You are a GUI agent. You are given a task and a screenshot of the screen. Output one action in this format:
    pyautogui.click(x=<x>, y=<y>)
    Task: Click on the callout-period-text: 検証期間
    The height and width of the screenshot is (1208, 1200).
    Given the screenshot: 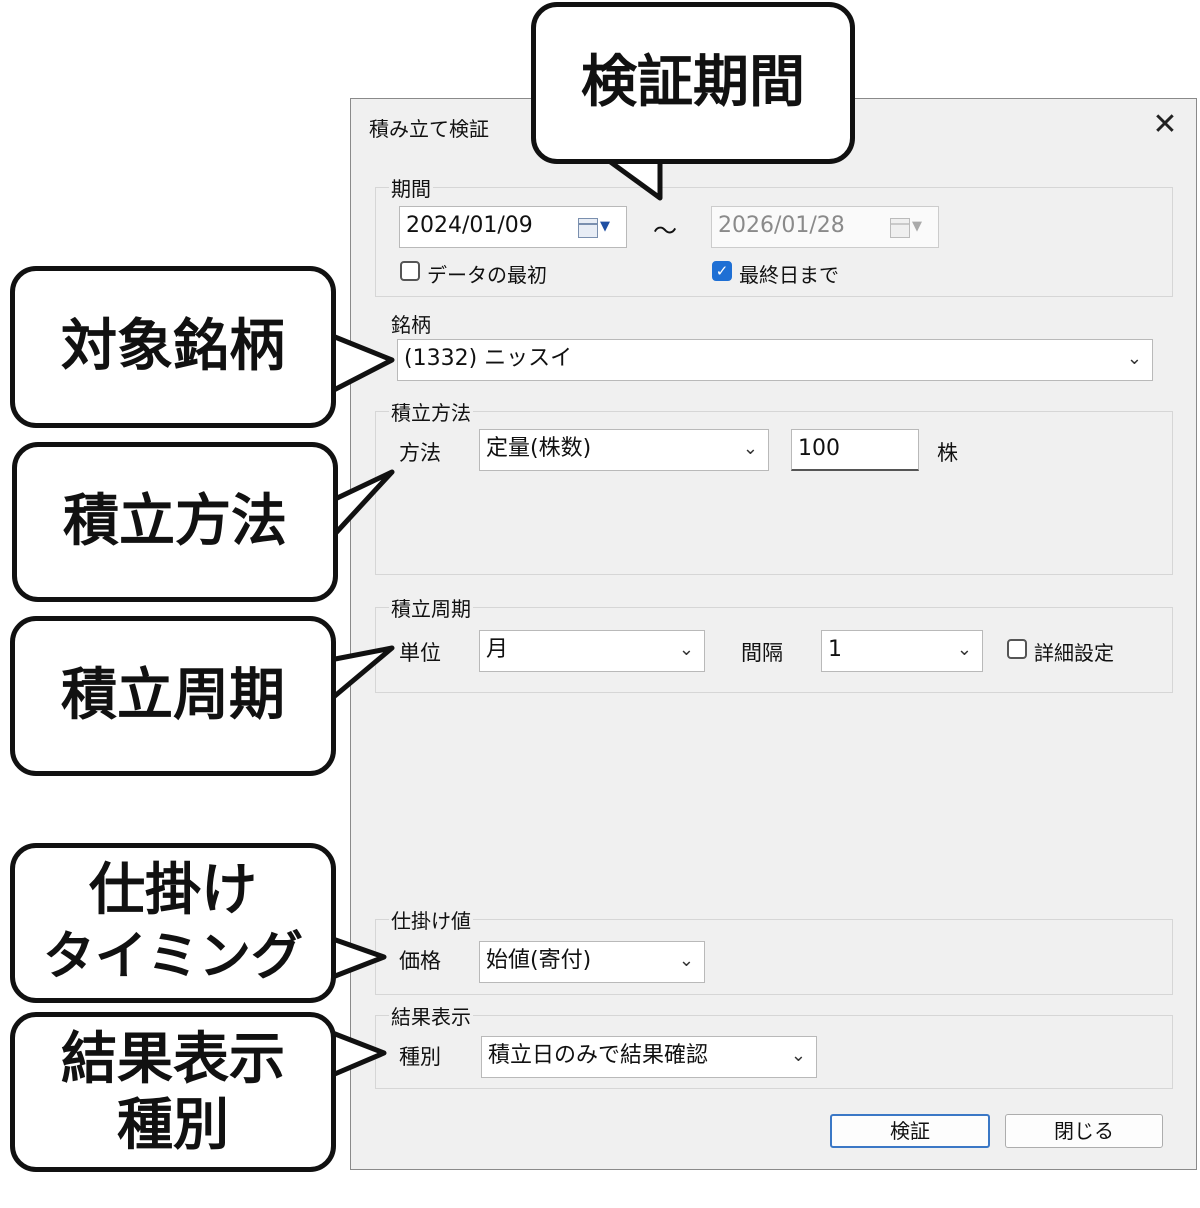 What is the action you would take?
    pyautogui.click(x=693, y=82)
    